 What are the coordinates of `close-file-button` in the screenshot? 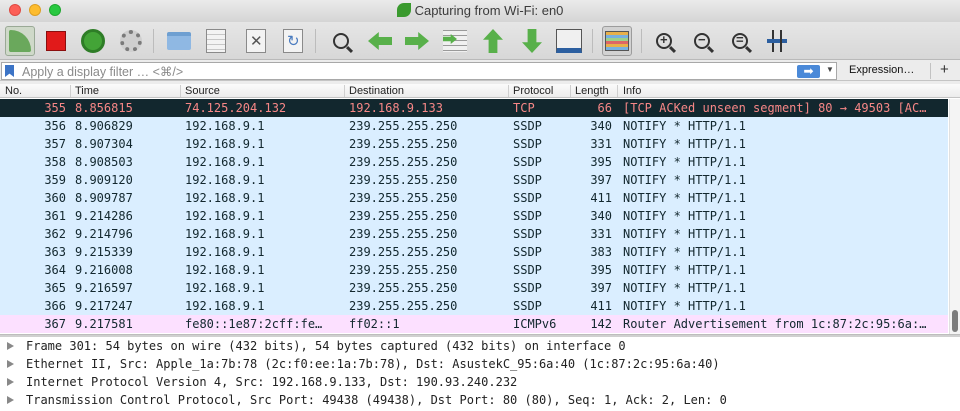 It's located at (256, 41).